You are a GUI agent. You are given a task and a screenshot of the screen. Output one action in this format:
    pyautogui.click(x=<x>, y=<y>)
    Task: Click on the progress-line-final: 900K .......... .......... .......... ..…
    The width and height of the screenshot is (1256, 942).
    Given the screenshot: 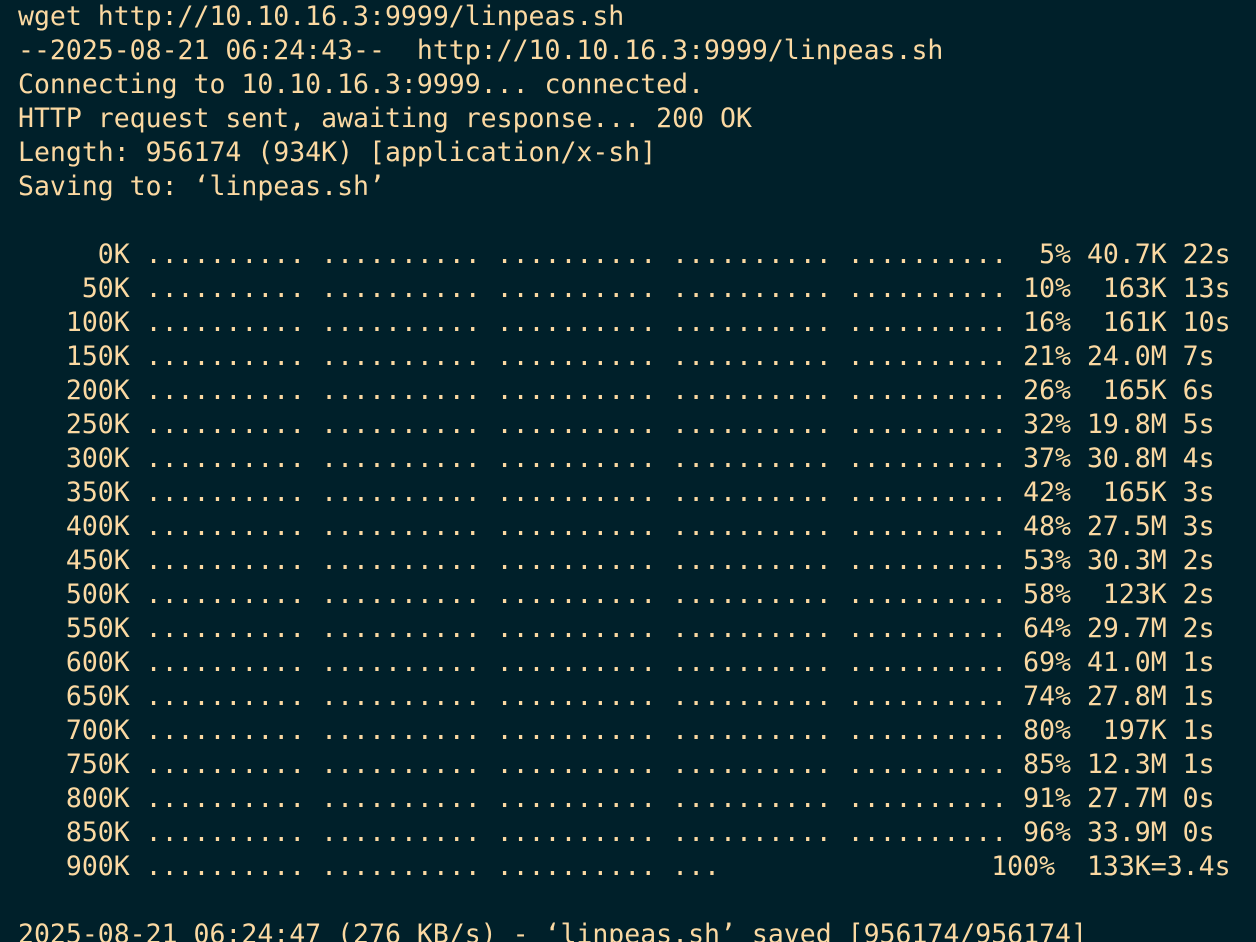 What is the action you would take?
    pyautogui.click(x=624, y=866)
    